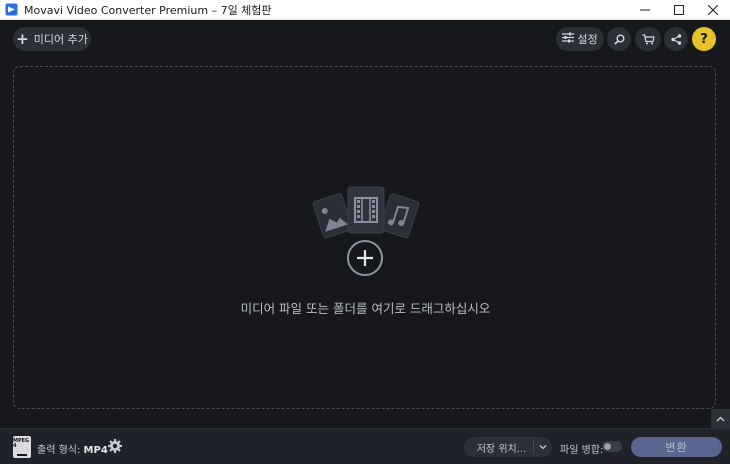 This screenshot has width=730, height=464. I want to click on dropzone-hint: 미디어 파일 또는 폴더를 여기로 드래그하십시오, so click(365, 308).